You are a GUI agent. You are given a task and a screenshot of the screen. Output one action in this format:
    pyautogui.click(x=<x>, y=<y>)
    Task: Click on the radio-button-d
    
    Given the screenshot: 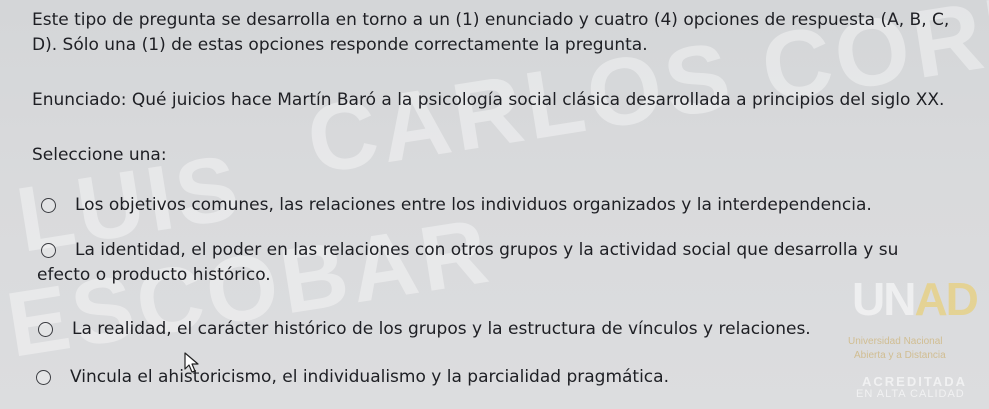 What is the action you would take?
    pyautogui.click(x=43, y=377)
    